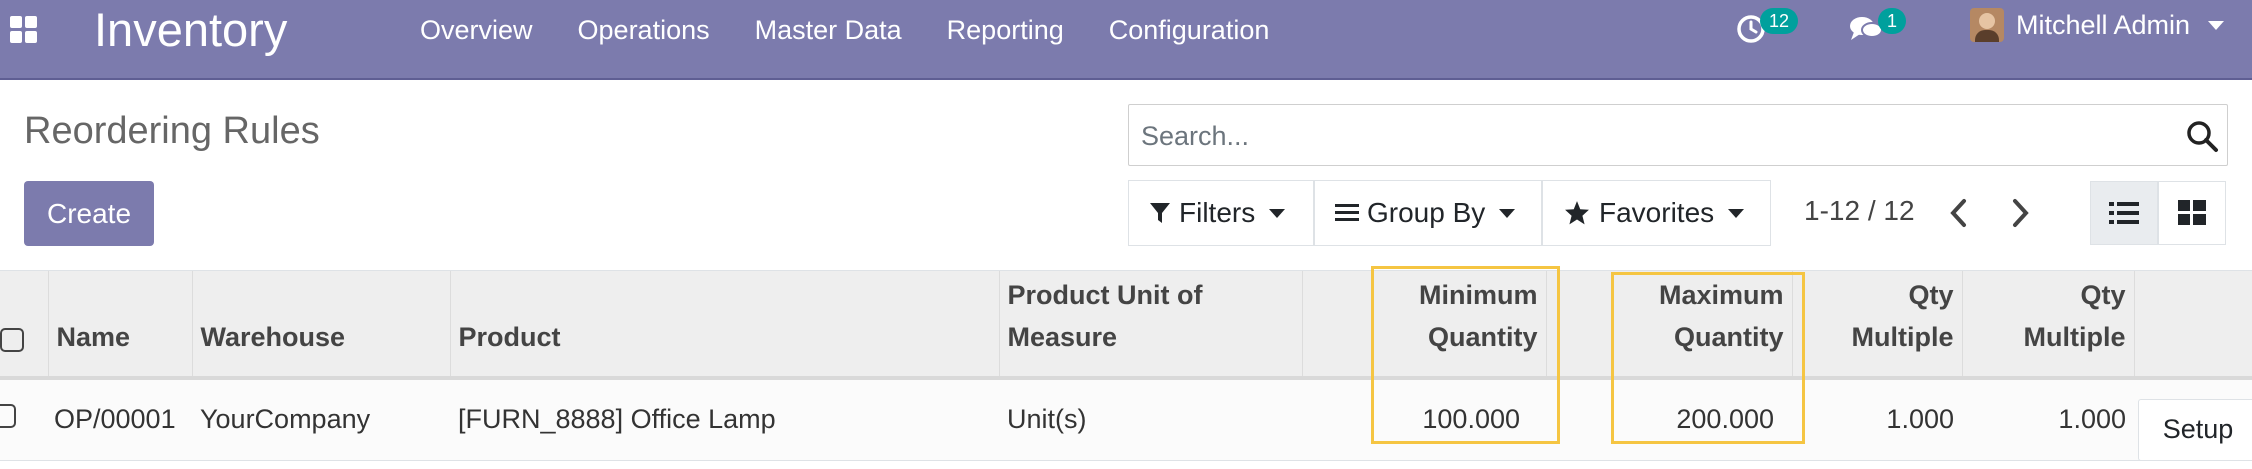 Image resolution: width=2252 pixels, height=469 pixels. Describe the element at coordinates (120, 324) in the screenshot. I see `column-header-name: Name` at that location.